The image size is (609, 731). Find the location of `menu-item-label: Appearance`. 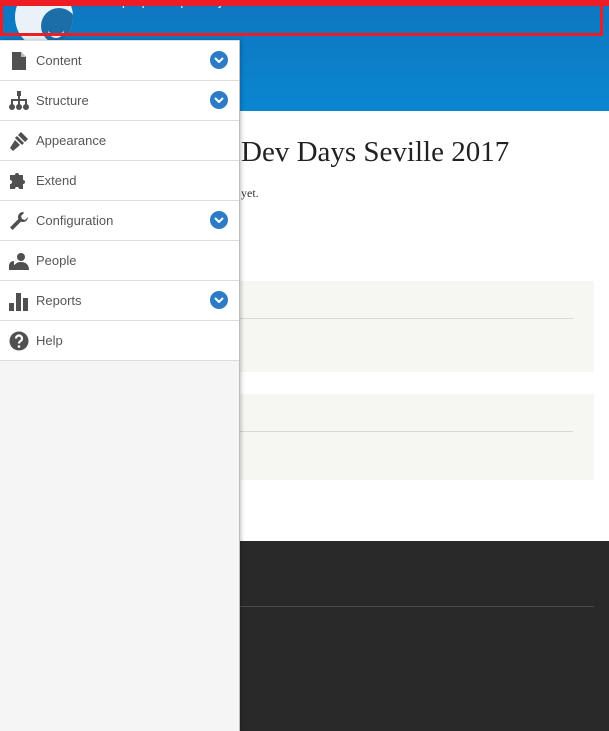

menu-item-label: Appearance is located at coordinates (71, 140).